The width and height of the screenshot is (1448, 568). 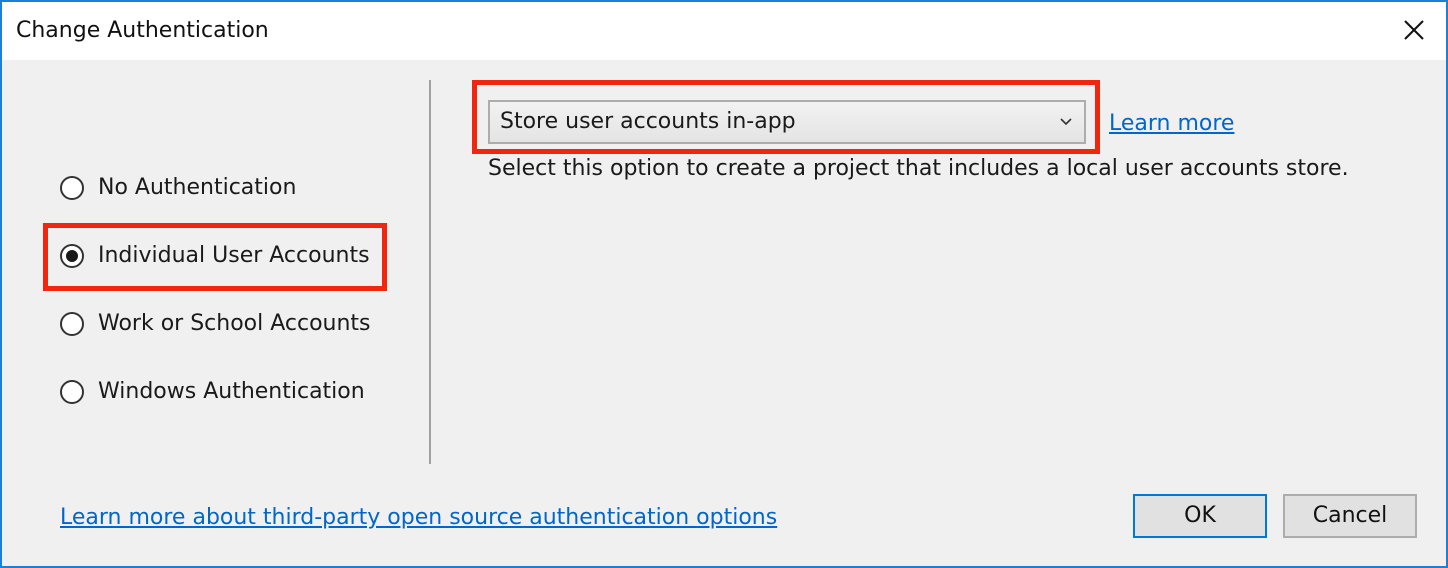 What do you see at coordinates (142, 30) in the screenshot?
I see `window-title: Change Authentication` at bounding box center [142, 30].